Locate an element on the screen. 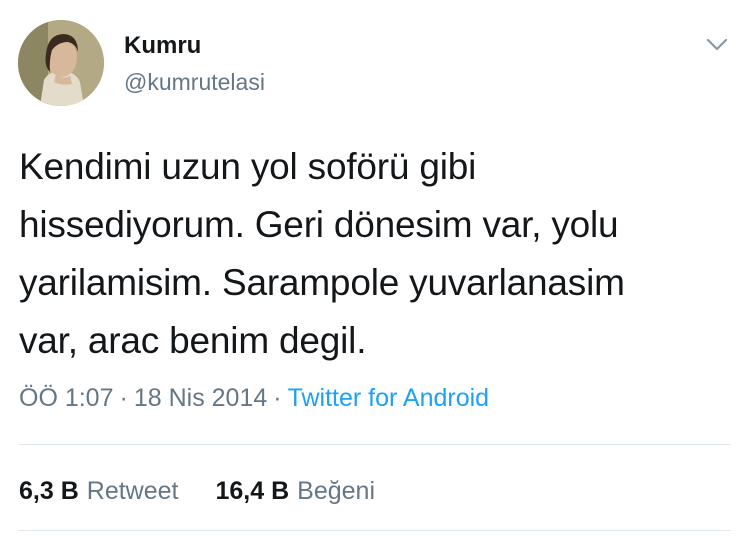  chevron-down-icon is located at coordinates (717, 44).